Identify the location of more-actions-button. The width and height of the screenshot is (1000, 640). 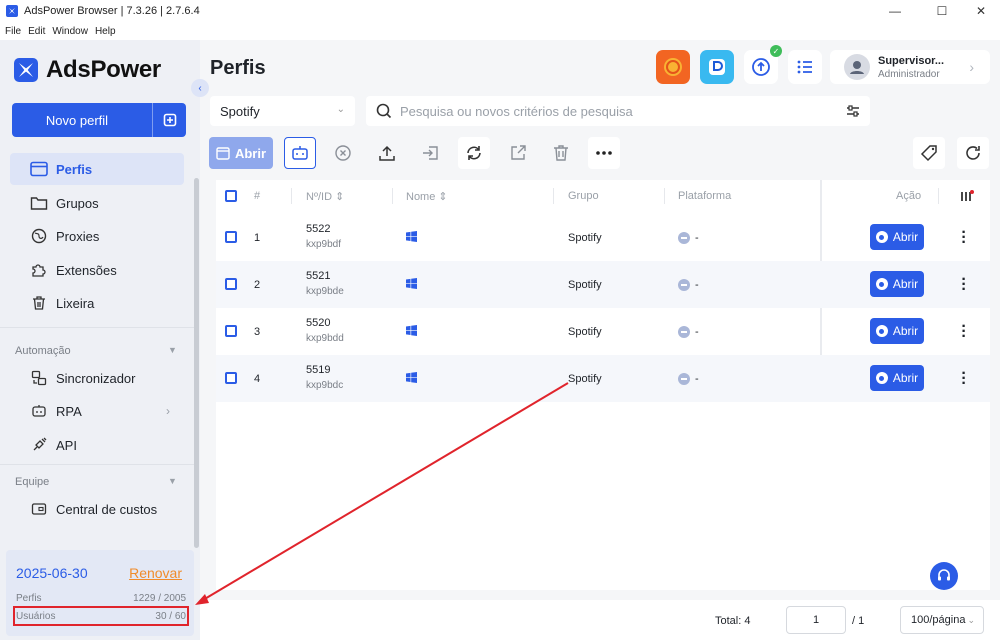
(604, 153).